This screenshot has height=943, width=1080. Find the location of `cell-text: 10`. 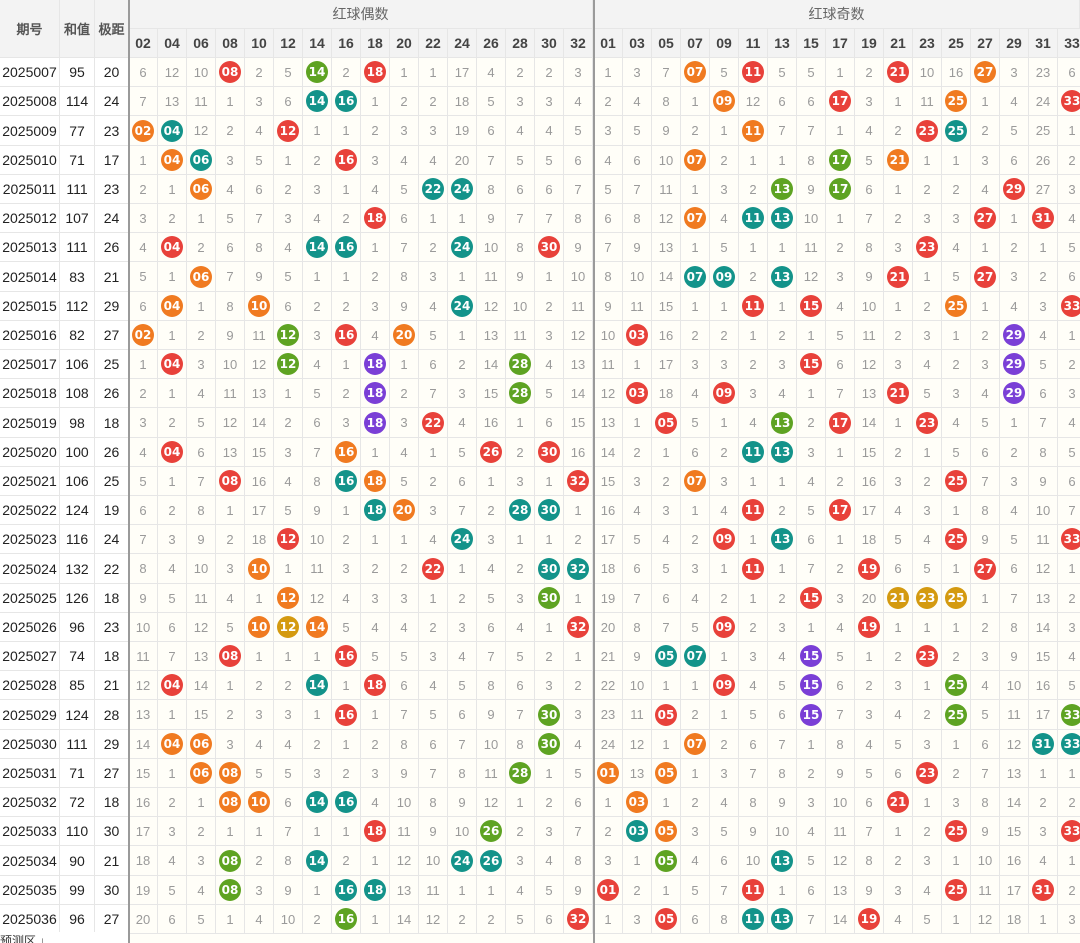

cell-text: 10 is located at coordinates (317, 539).